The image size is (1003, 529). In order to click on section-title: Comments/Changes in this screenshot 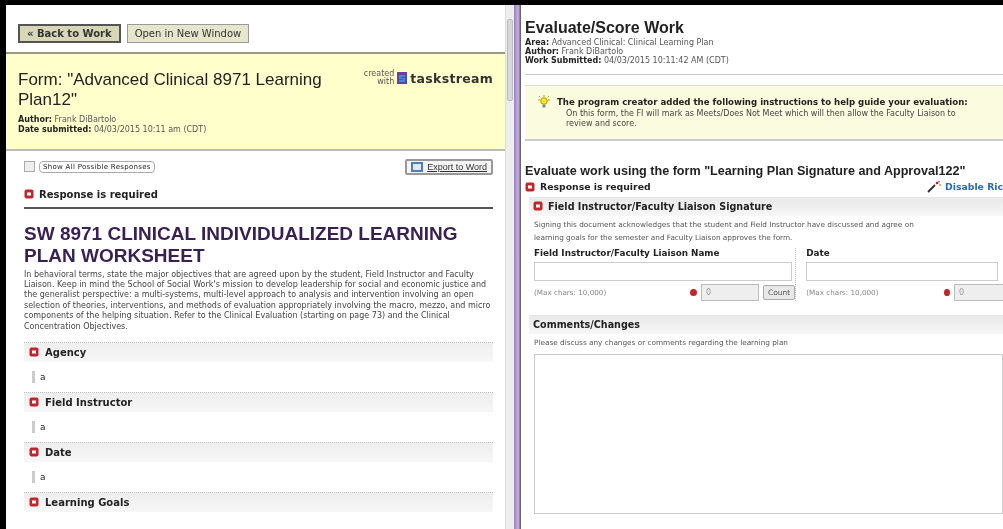, I will do `click(587, 324)`.